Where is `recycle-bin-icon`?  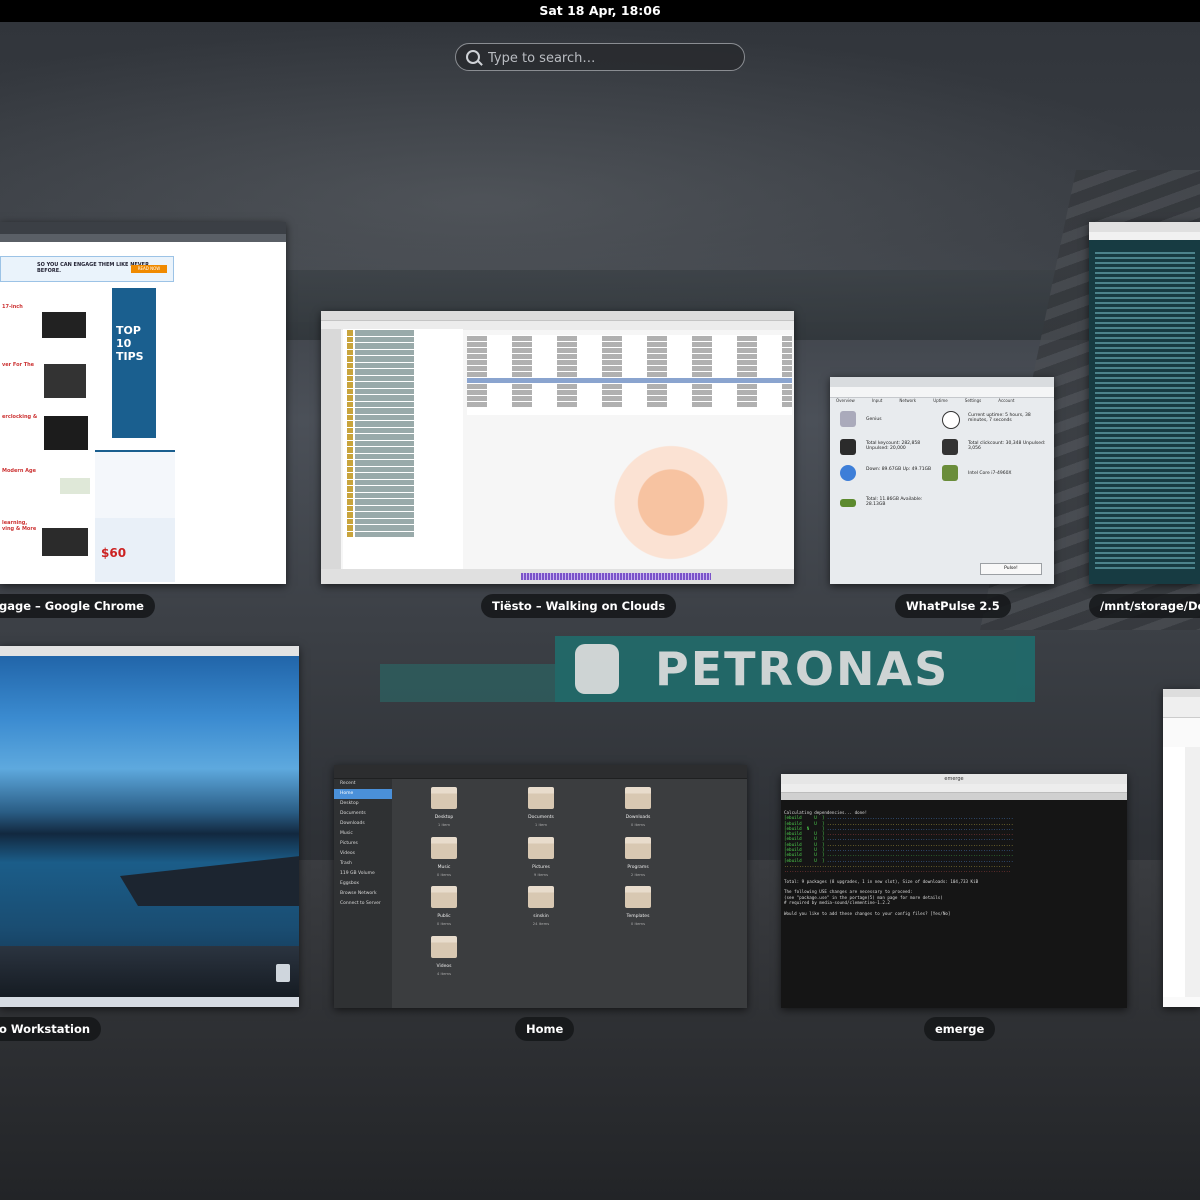 recycle-bin-icon is located at coordinates (283, 973).